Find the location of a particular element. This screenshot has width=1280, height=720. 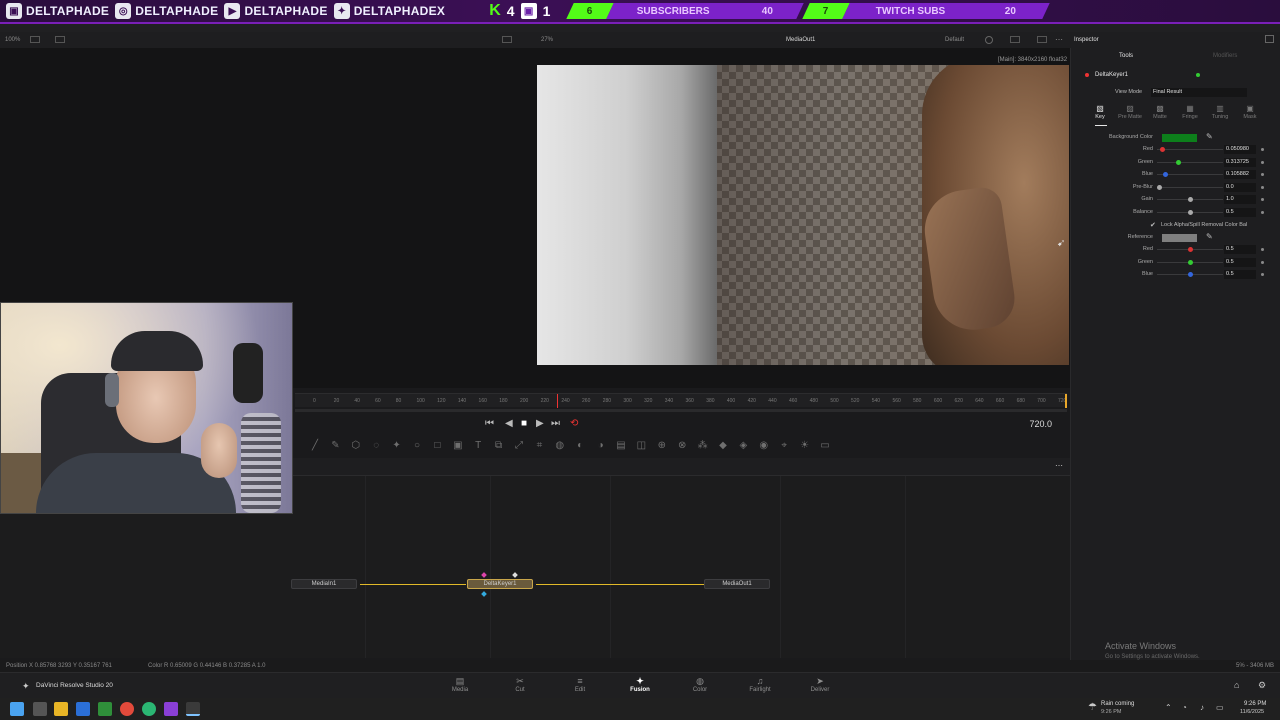

color-corrector-icon: ◐ is located at coordinates (580, 446).